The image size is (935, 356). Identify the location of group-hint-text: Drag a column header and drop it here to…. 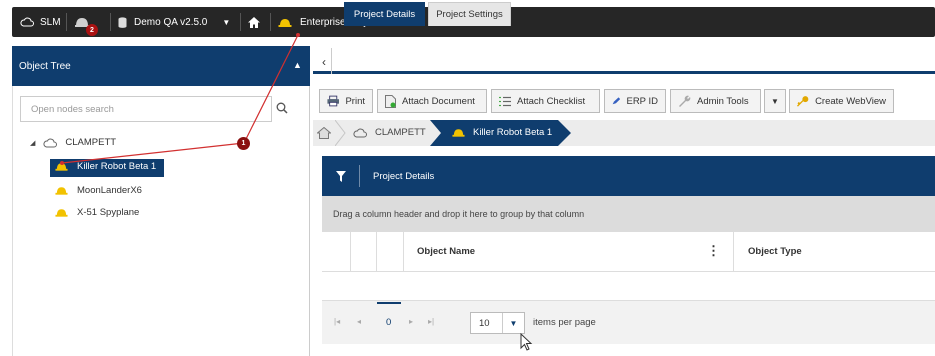
(459, 214).